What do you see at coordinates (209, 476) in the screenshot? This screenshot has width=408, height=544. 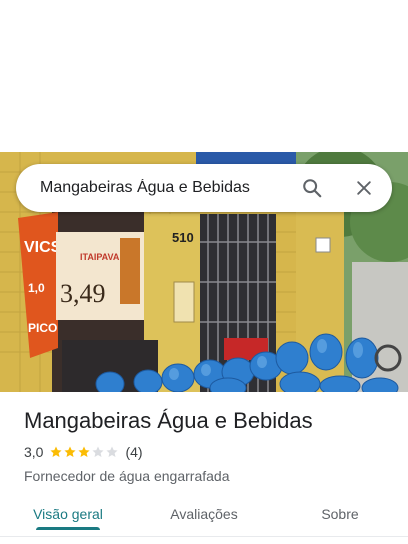 I see `place-category: Fornecedor de água engarrafada` at bounding box center [209, 476].